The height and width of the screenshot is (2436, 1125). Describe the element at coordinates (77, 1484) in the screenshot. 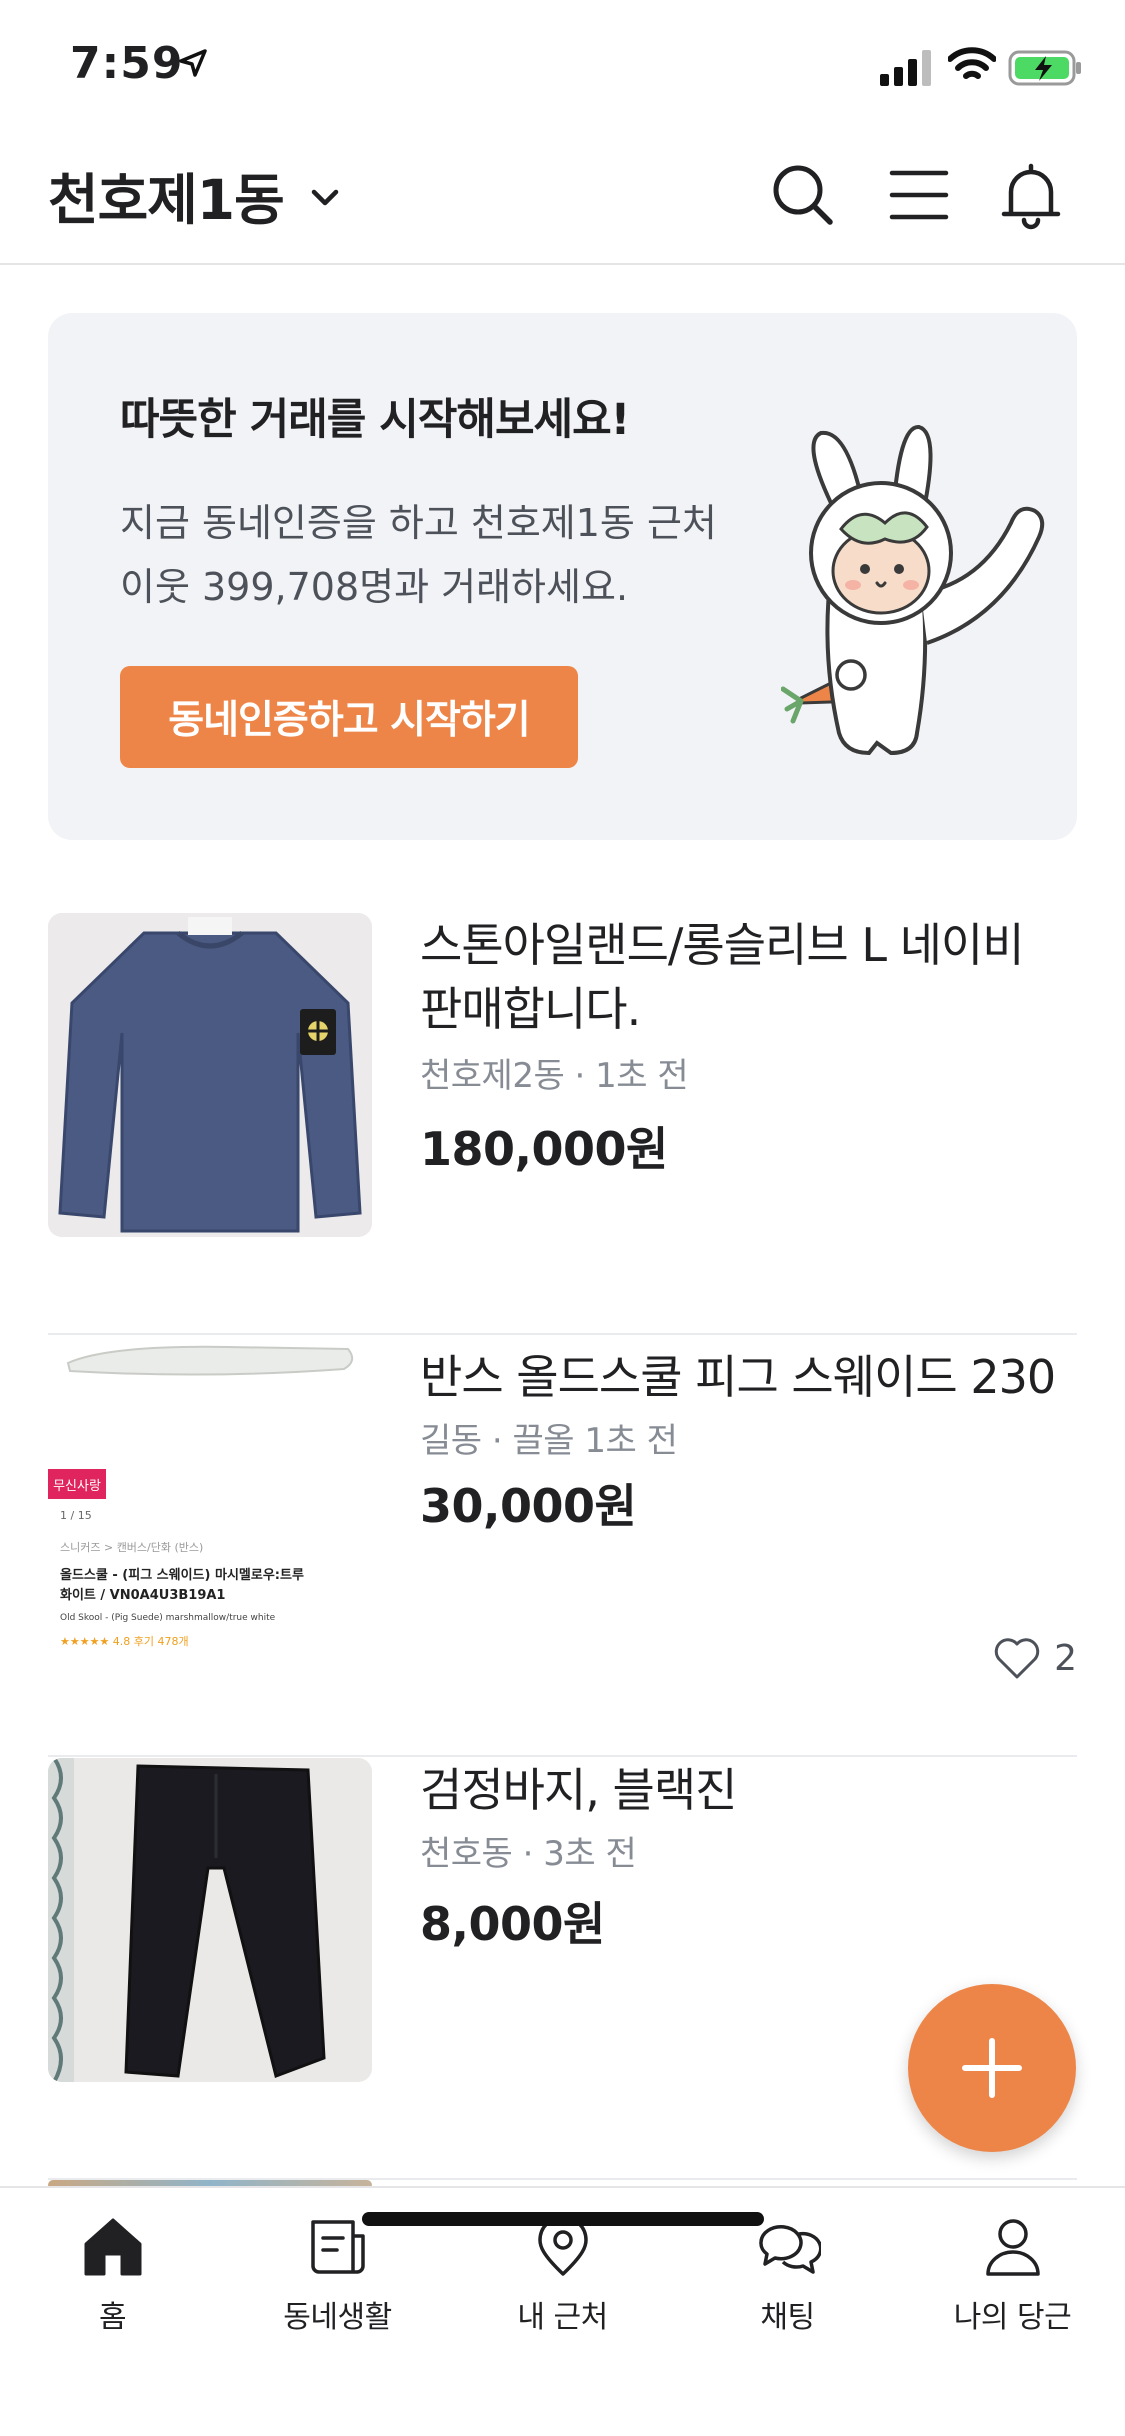

I see `shop-badge: 무신사랑` at that location.